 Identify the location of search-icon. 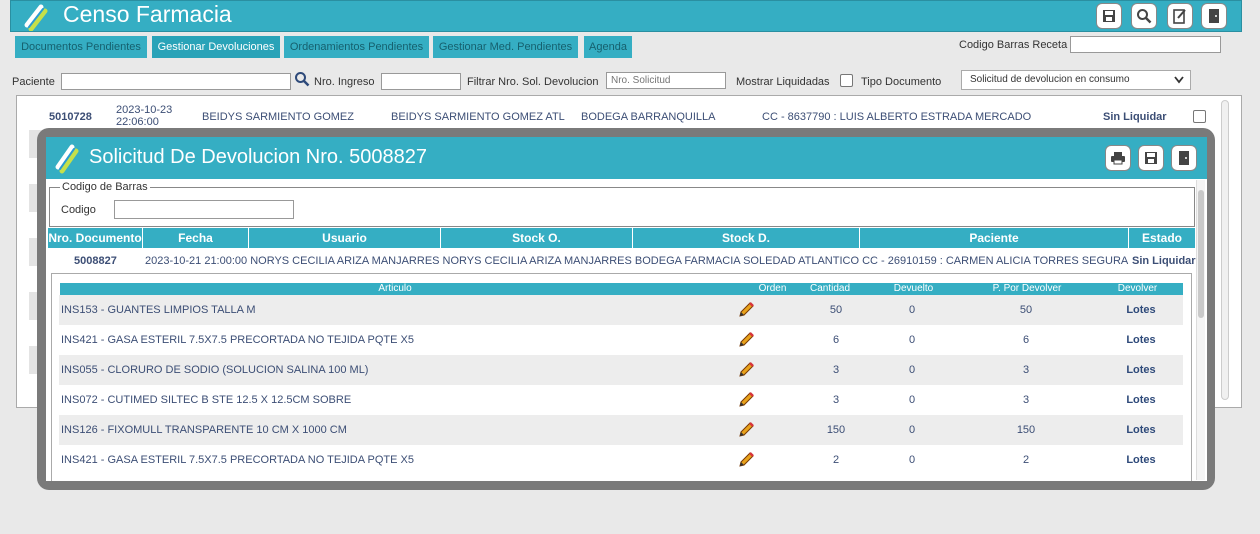
(1144, 16).